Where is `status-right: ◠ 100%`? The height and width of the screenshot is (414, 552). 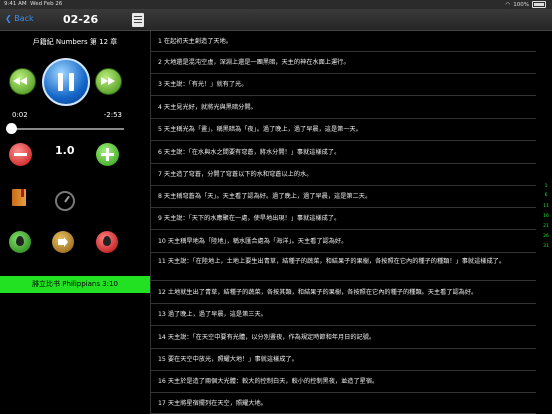 status-right: ◠ 100% is located at coordinates (525, 4).